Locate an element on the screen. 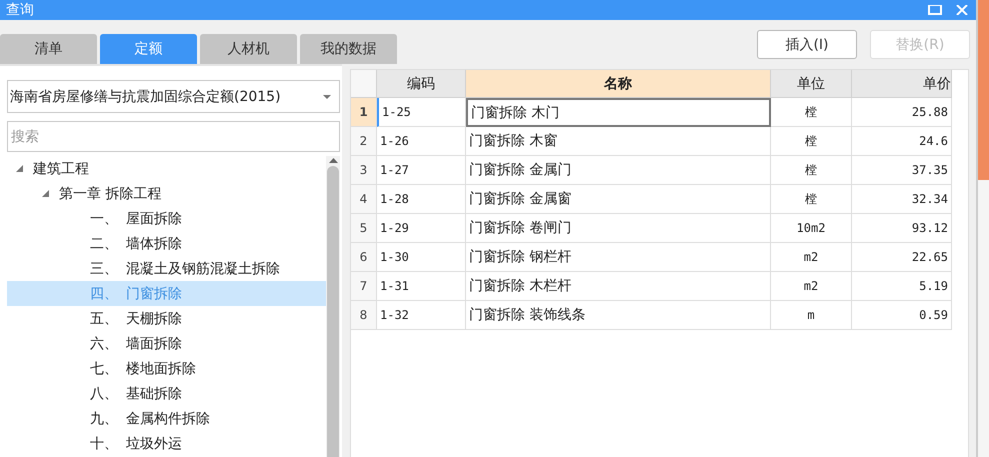  row-number: 7 is located at coordinates (364, 286).